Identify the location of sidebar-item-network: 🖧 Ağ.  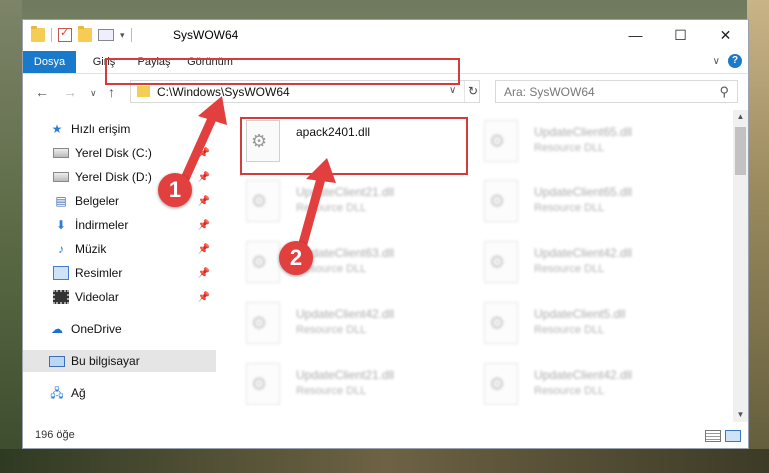
(119, 393).